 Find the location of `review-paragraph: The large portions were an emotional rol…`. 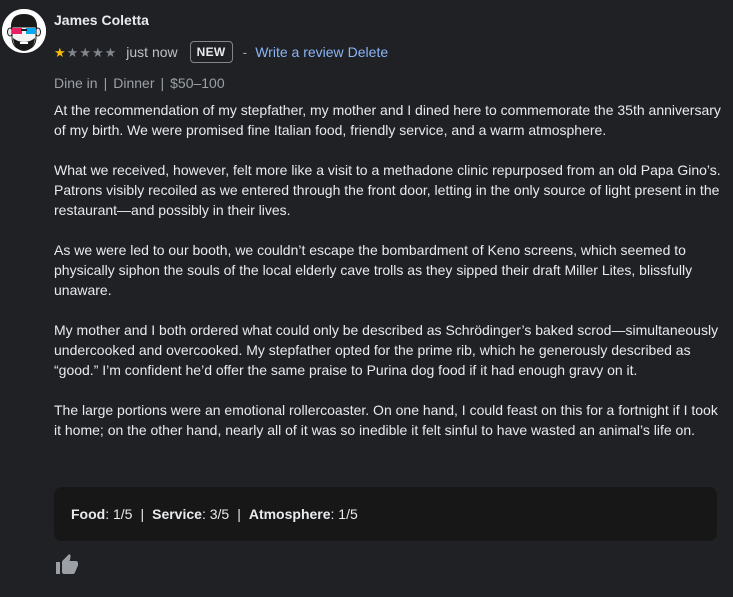

review-paragraph: The large portions were an emotional rol… is located at coordinates (386, 420).